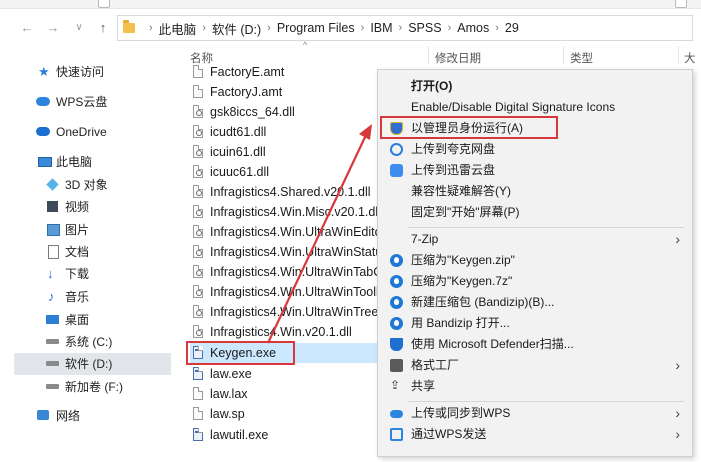  I want to click on file-name: law.lax, so click(229, 394).